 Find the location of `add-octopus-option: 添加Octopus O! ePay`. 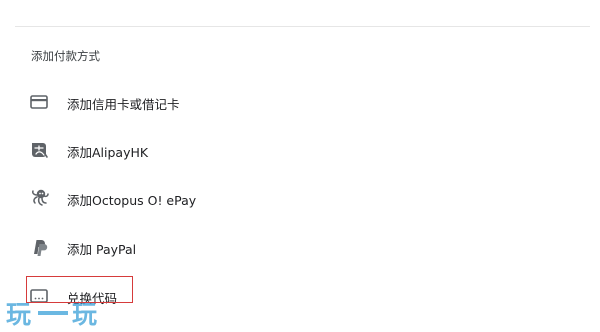

add-octopus-option: 添加Octopus O! ePay is located at coordinates (300, 198).